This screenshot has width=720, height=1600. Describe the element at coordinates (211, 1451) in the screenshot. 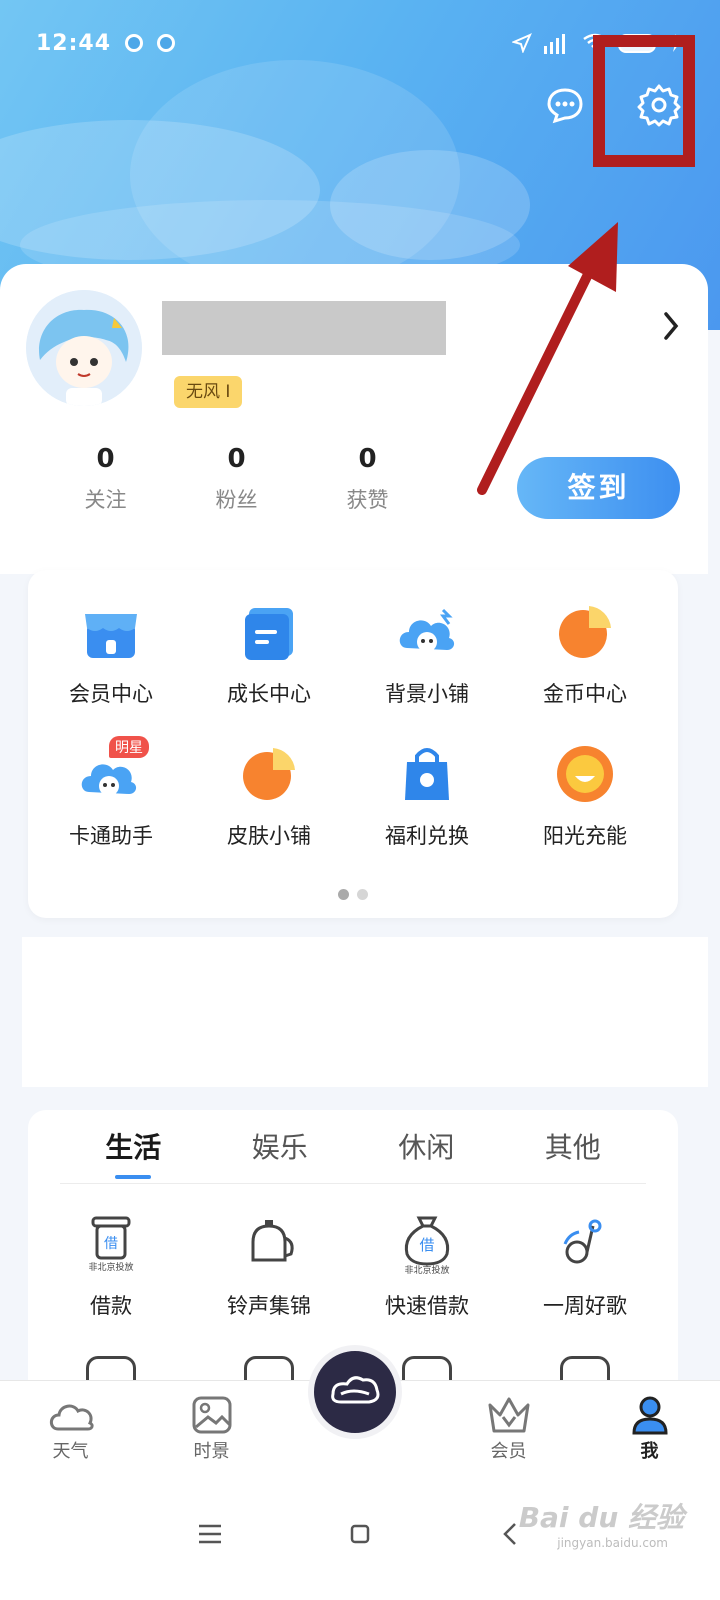

I see `nav-label: 时景` at that location.